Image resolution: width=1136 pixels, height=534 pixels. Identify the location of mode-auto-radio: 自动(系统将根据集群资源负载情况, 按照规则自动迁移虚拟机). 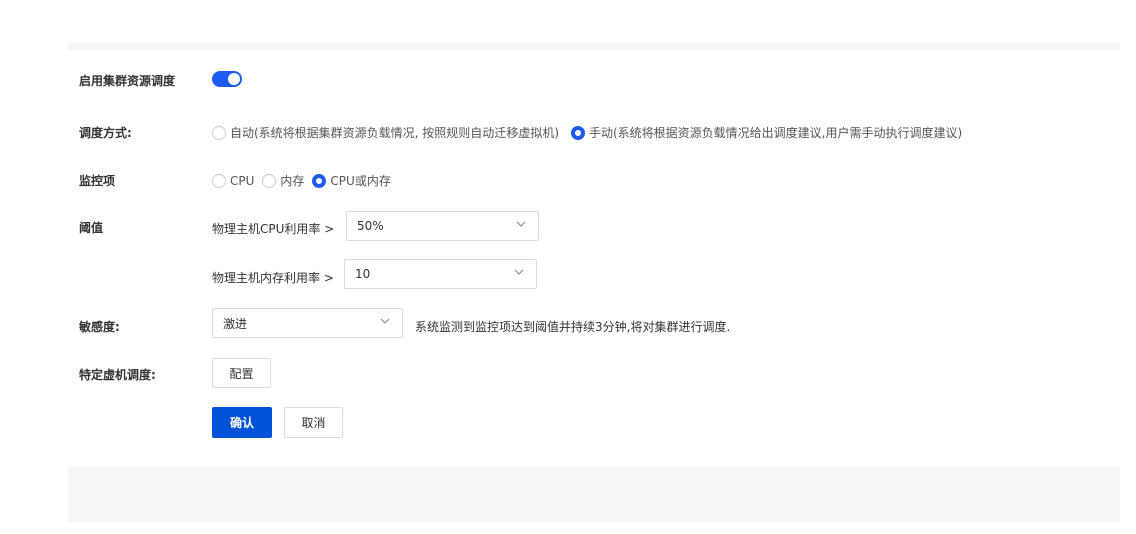
(385, 132).